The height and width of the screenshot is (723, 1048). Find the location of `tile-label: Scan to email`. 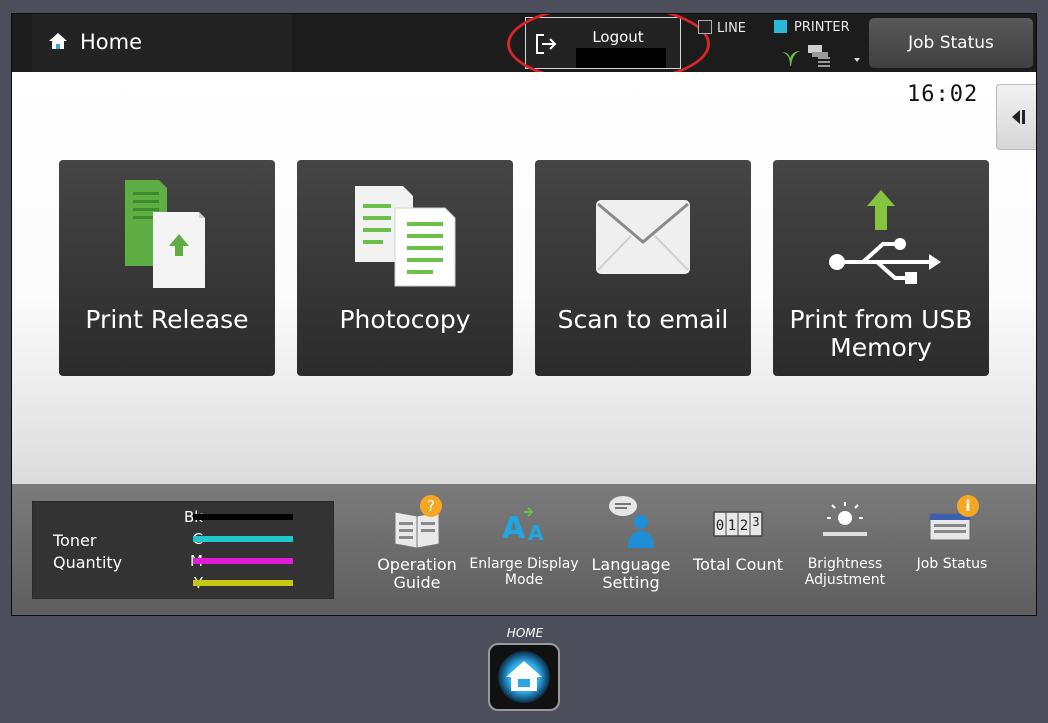

tile-label: Scan to email is located at coordinates (643, 319).